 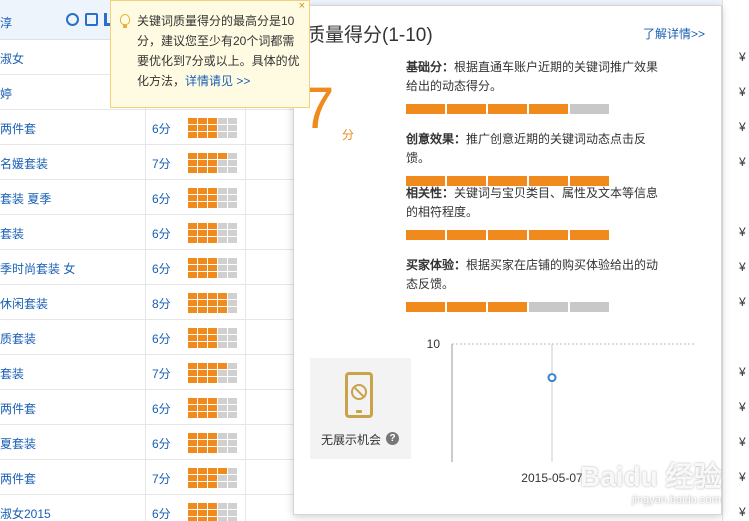 What do you see at coordinates (674, 33) in the screenshot?
I see `learn-more-link: 了解详情>>` at bounding box center [674, 33].